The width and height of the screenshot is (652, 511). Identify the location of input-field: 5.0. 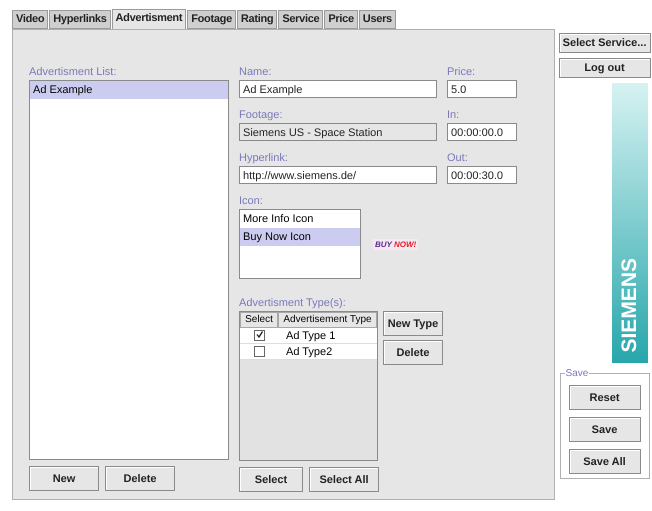
(482, 89).